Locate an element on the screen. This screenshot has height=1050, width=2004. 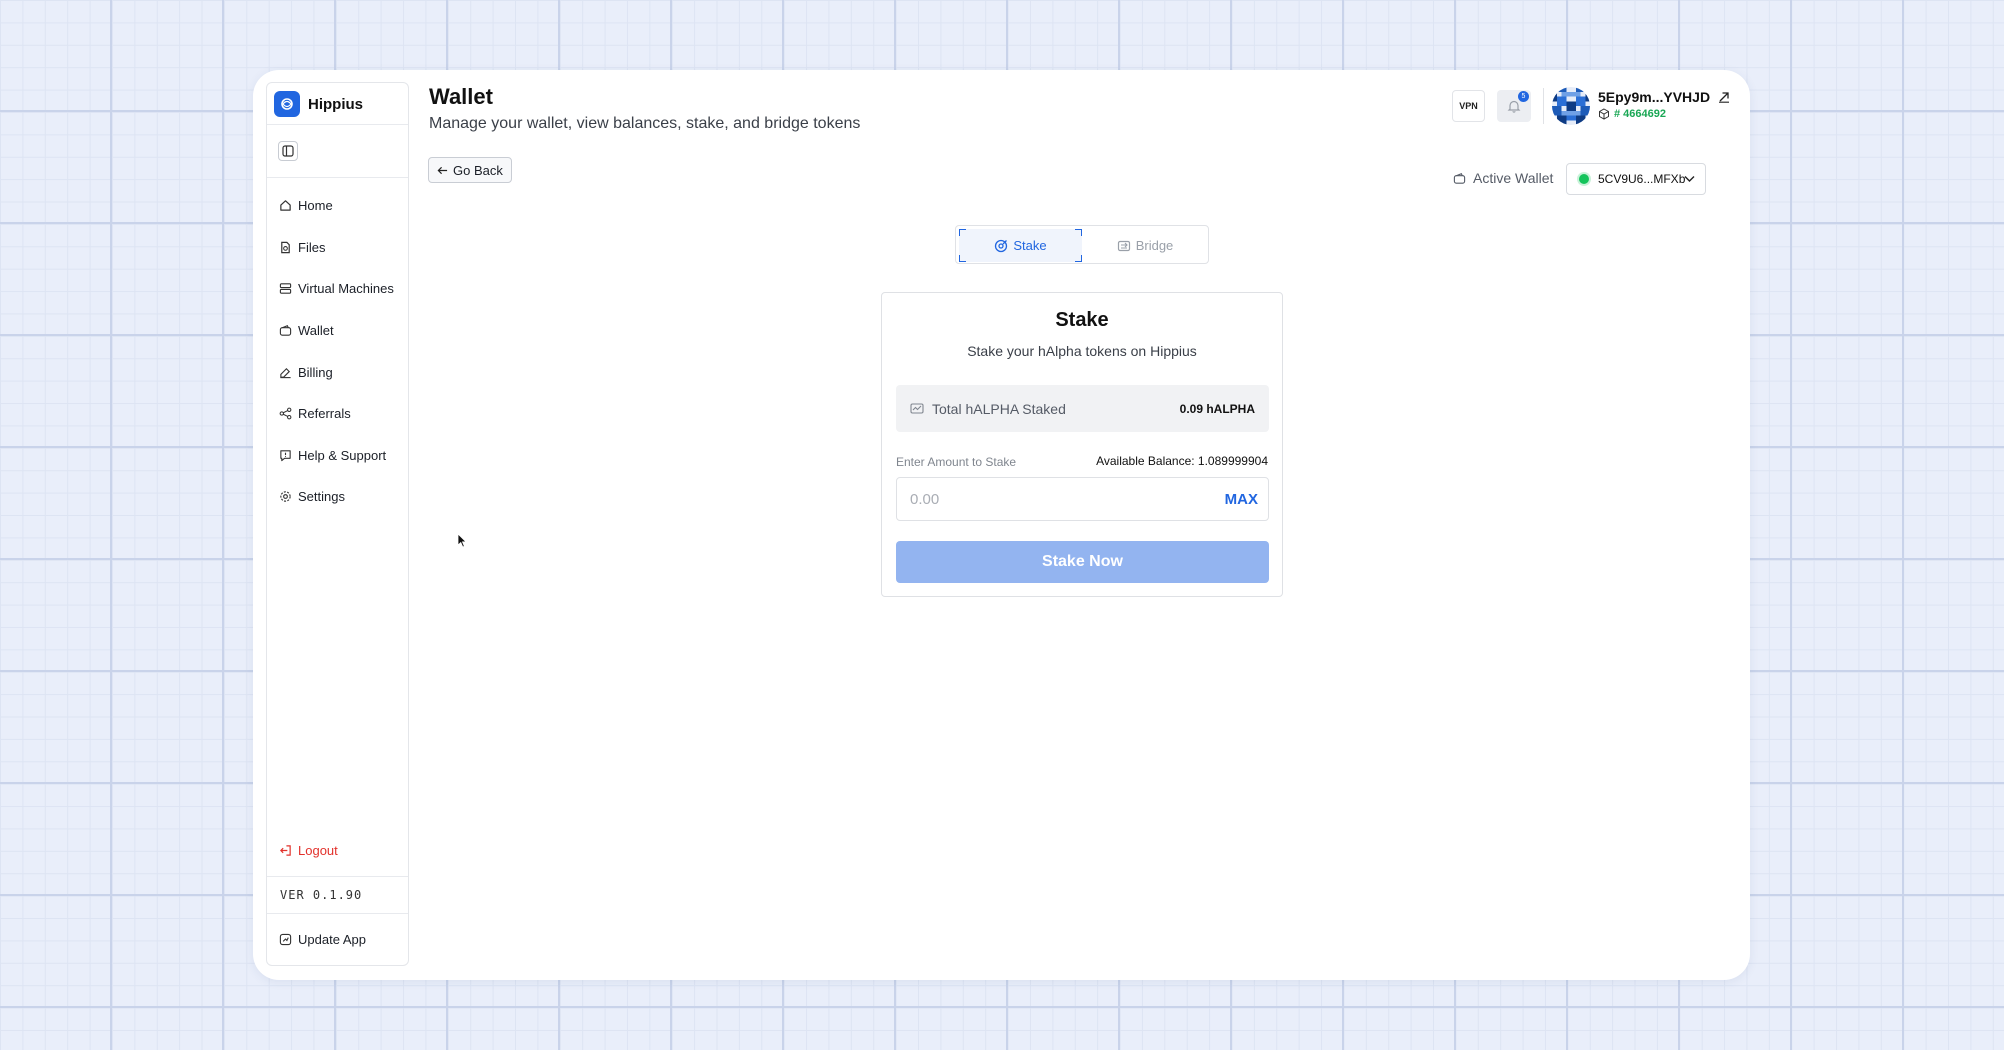
max-button: MAX is located at coordinates (1241, 499).